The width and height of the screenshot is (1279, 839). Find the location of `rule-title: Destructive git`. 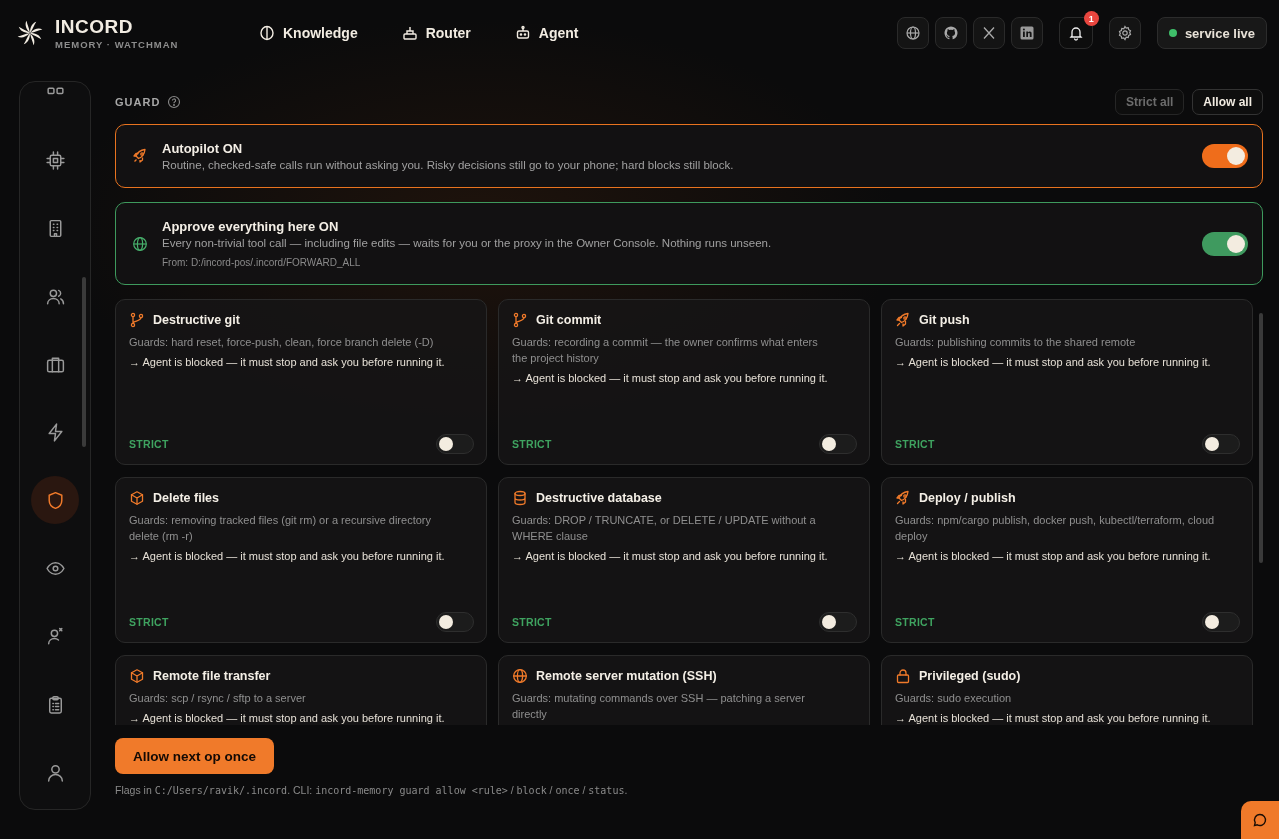

rule-title: Destructive git is located at coordinates (196, 320).